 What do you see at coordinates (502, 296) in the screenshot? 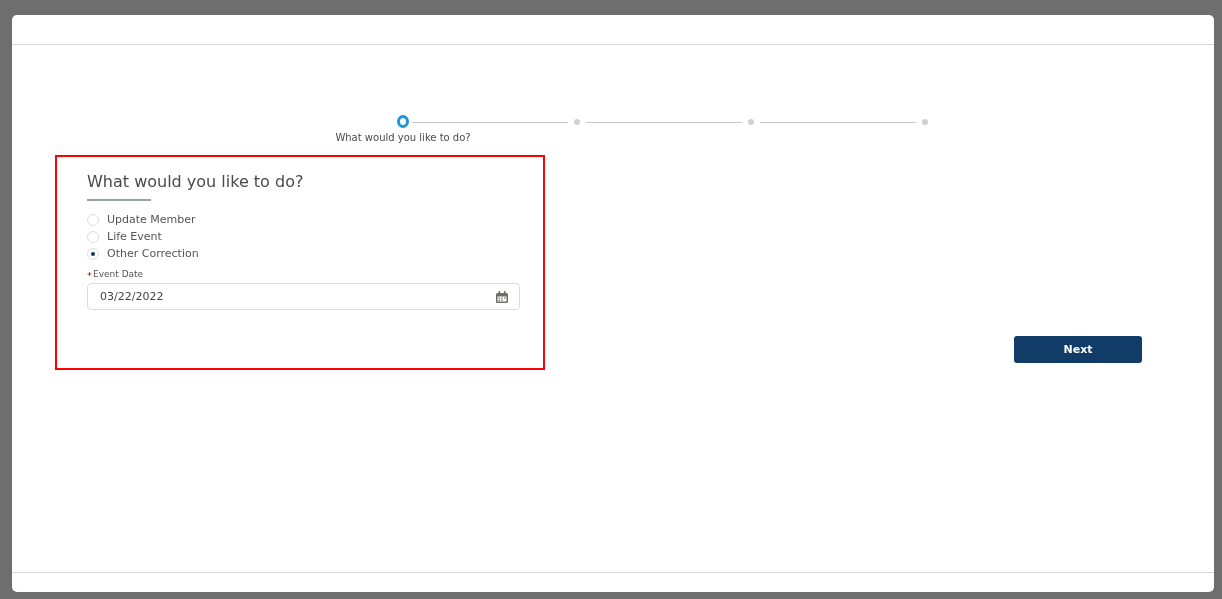
I see `calendar-icon` at bounding box center [502, 296].